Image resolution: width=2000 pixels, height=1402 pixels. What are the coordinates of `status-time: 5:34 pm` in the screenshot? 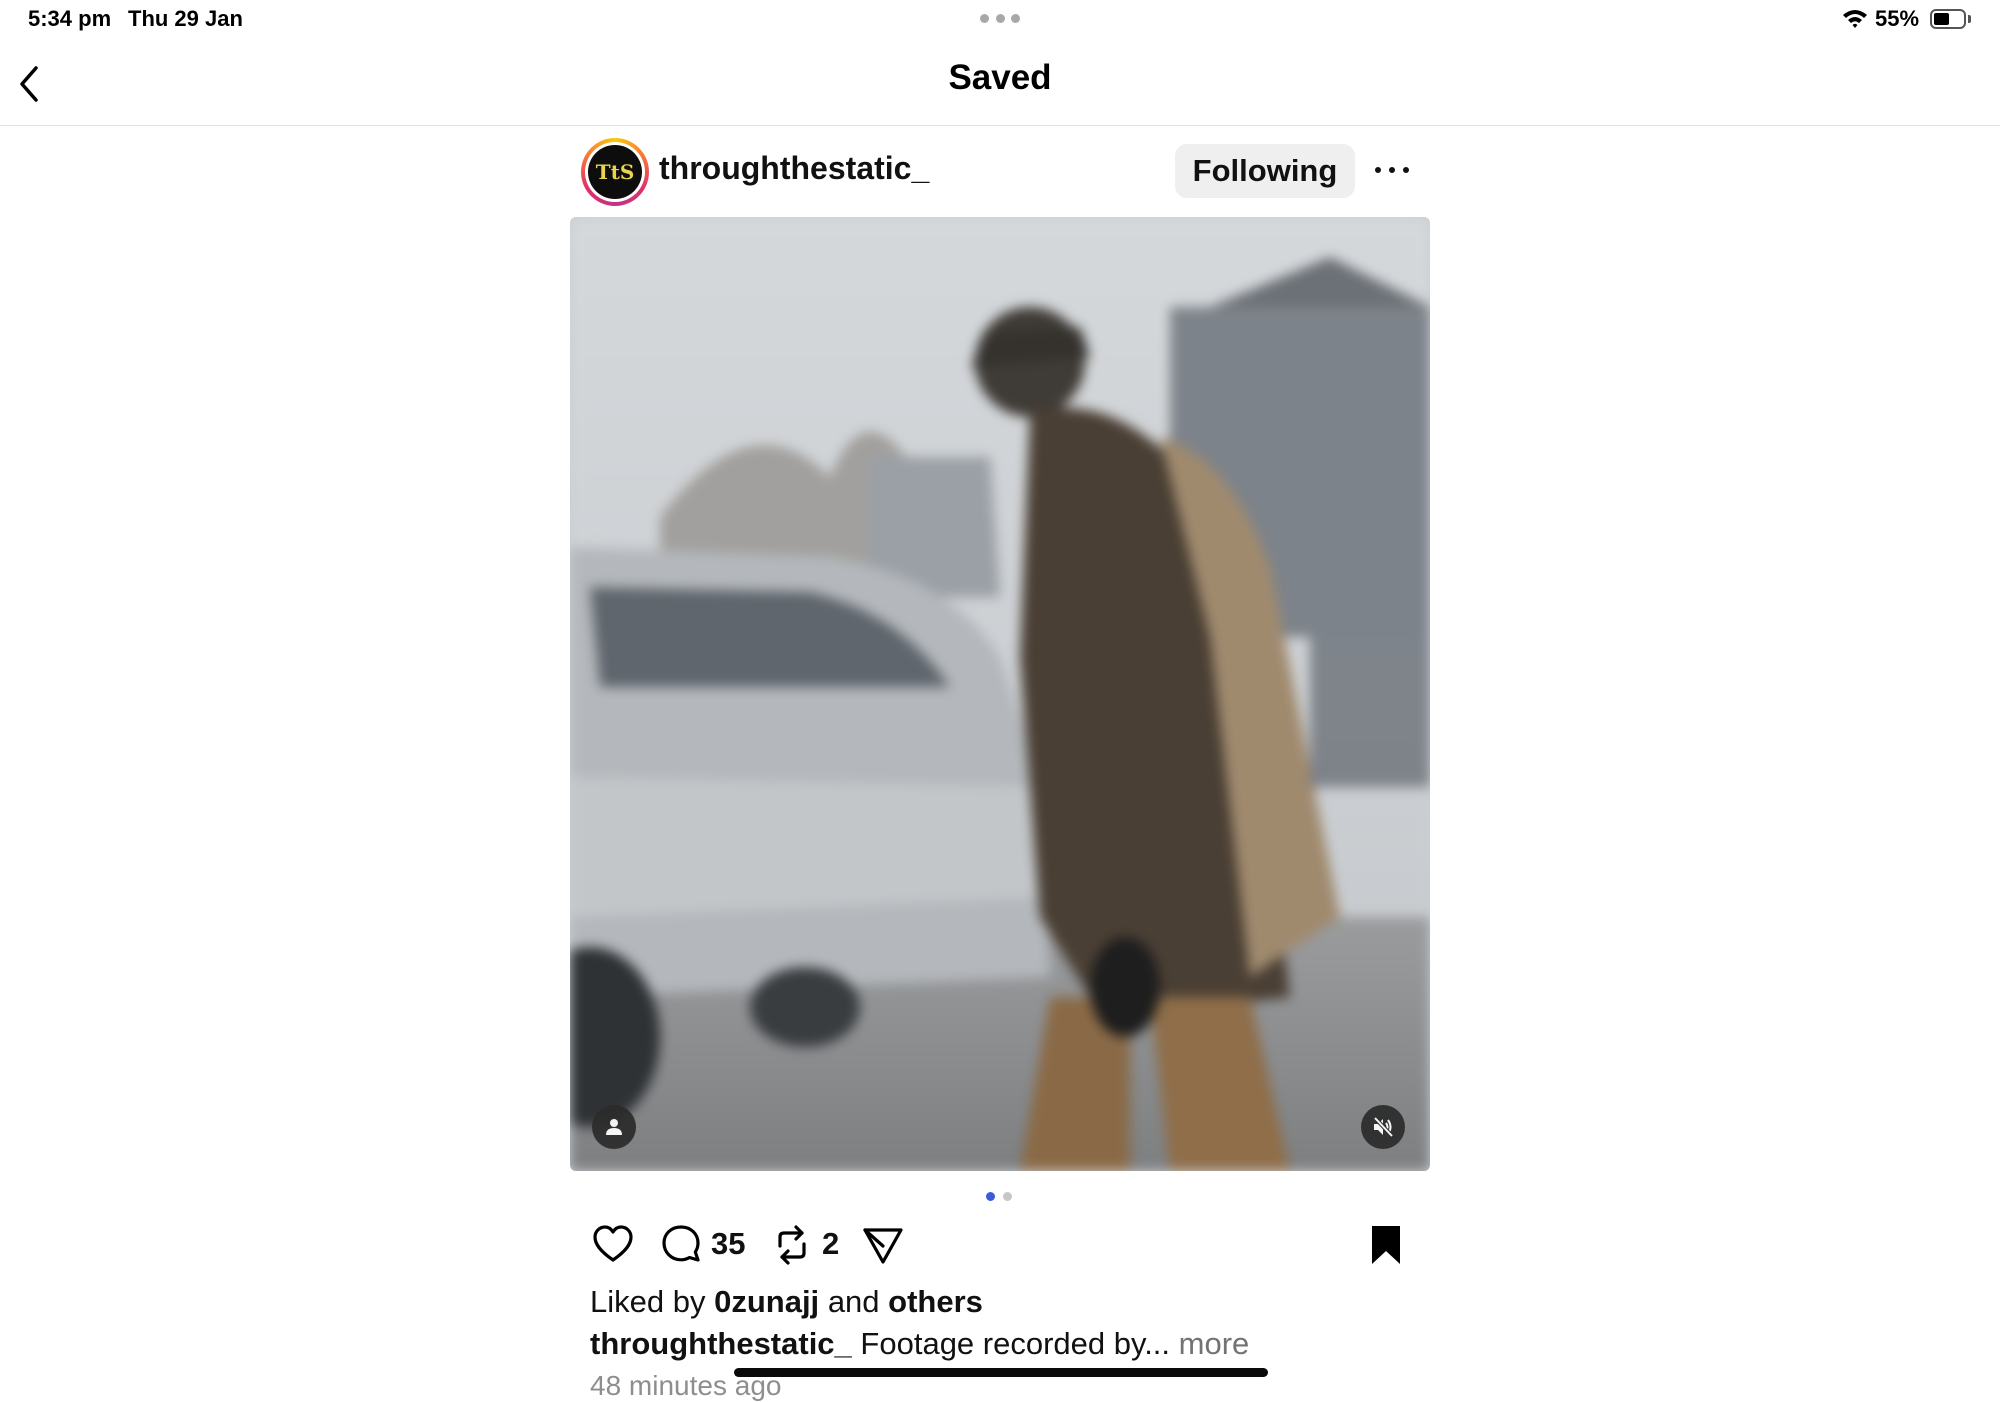 It's located at (70, 18).